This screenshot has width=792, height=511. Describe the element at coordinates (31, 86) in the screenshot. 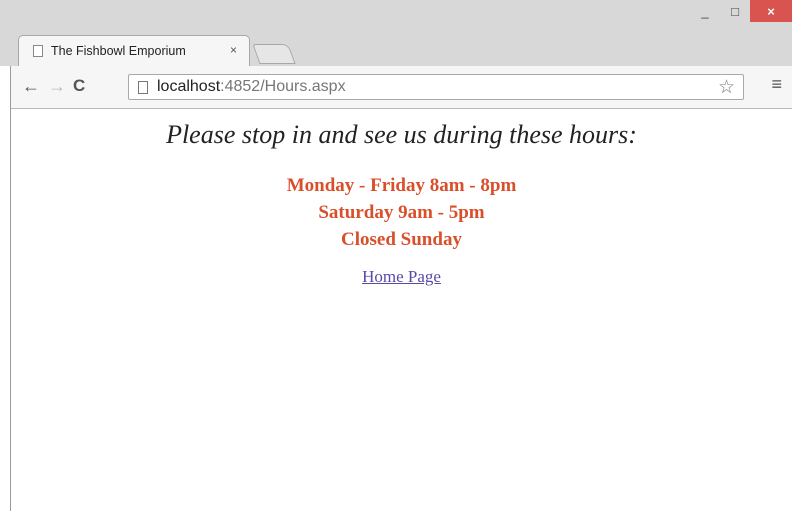

I see `back-icon: ←` at that location.